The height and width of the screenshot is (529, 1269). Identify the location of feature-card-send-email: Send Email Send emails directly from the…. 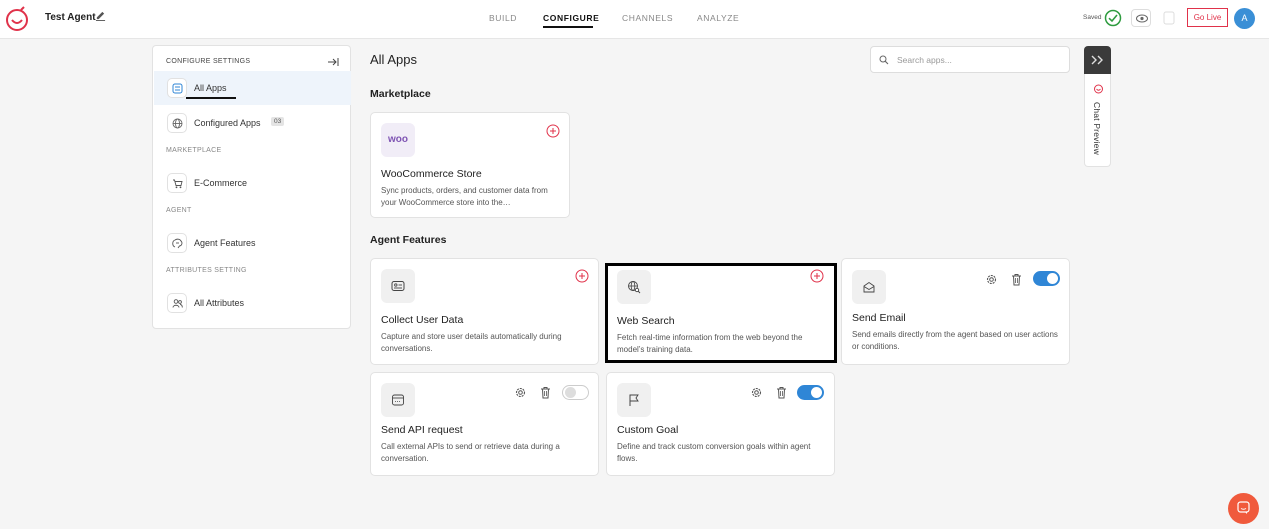
(955, 311).